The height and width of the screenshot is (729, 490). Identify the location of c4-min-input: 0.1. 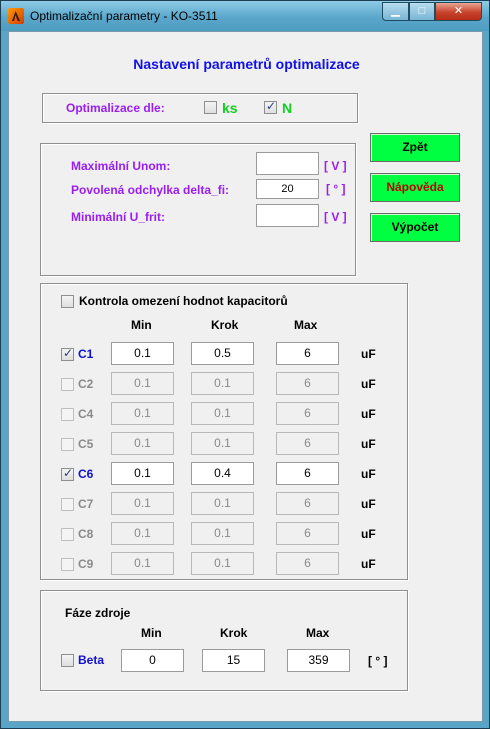
(142, 413).